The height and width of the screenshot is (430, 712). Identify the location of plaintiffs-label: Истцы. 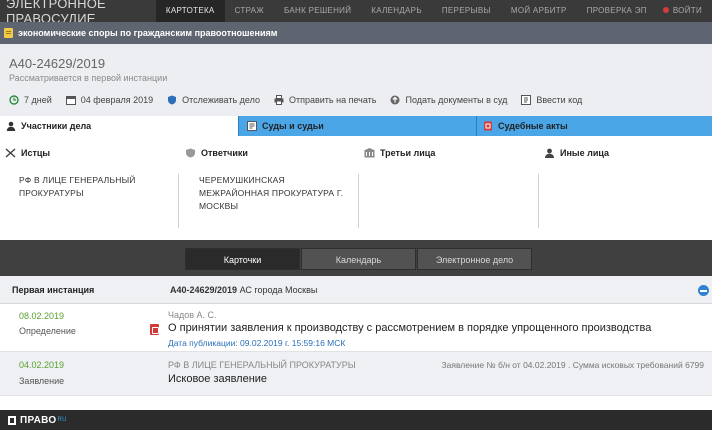
(36, 153).